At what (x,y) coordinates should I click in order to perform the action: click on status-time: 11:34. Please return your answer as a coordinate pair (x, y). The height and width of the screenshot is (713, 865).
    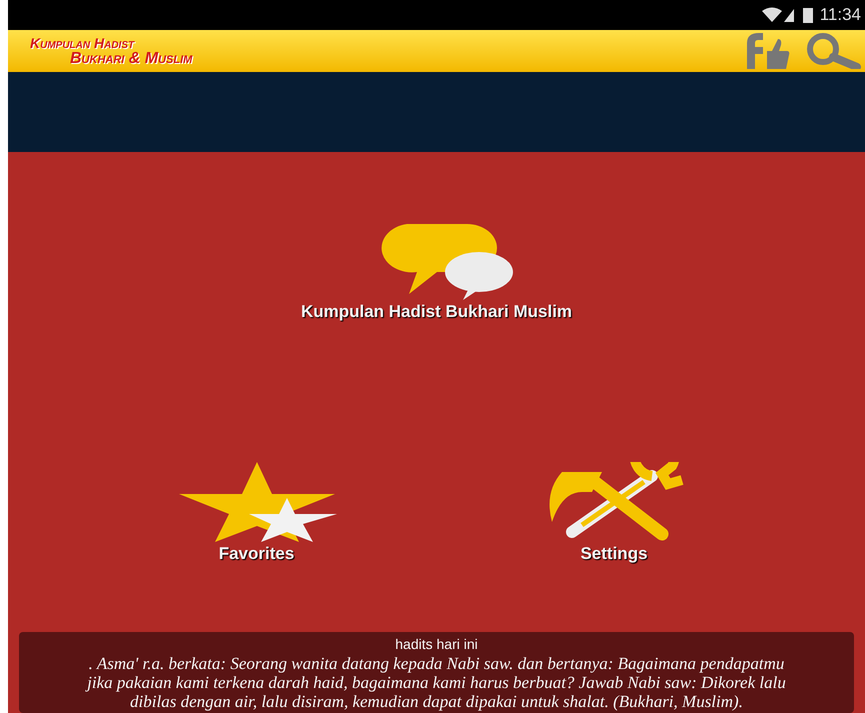
    Looking at the image, I should click on (840, 15).